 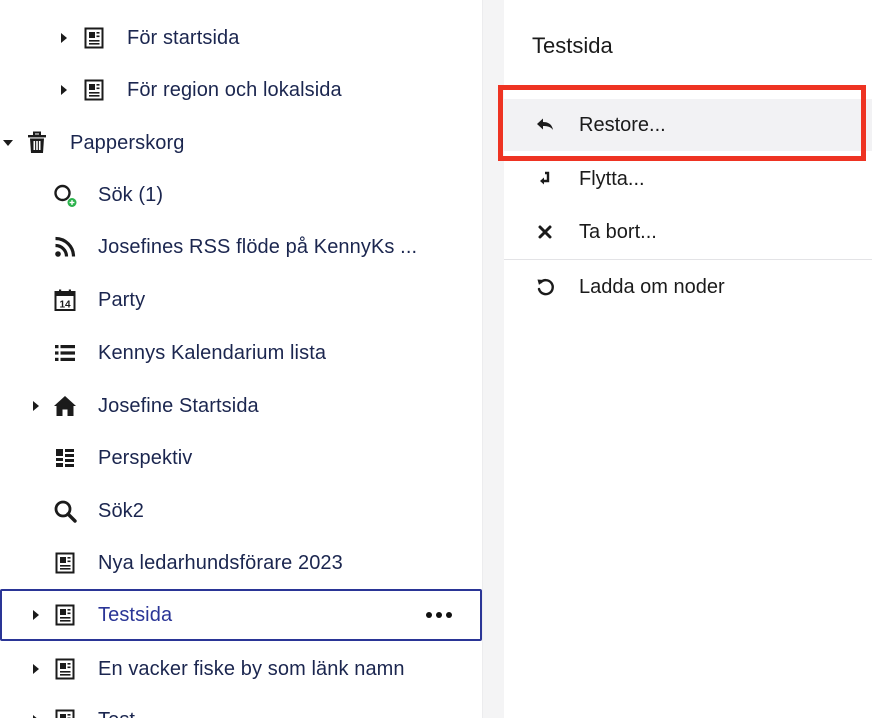 What do you see at coordinates (545, 232) in the screenshot?
I see `close-icon` at bounding box center [545, 232].